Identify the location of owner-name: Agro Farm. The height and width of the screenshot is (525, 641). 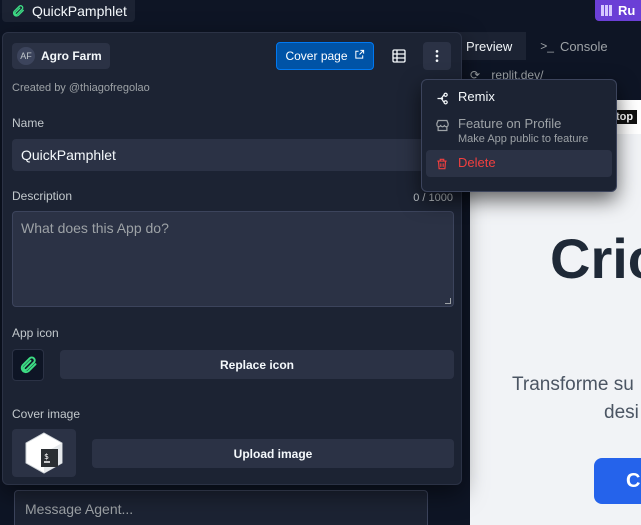
(71, 56).